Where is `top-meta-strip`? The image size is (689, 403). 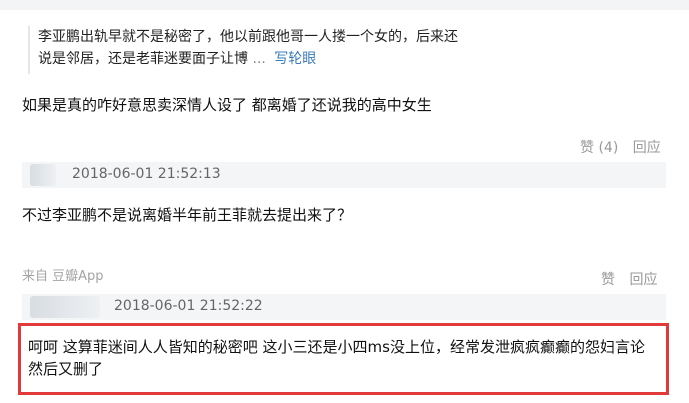 top-meta-strip is located at coordinates (344, 5).